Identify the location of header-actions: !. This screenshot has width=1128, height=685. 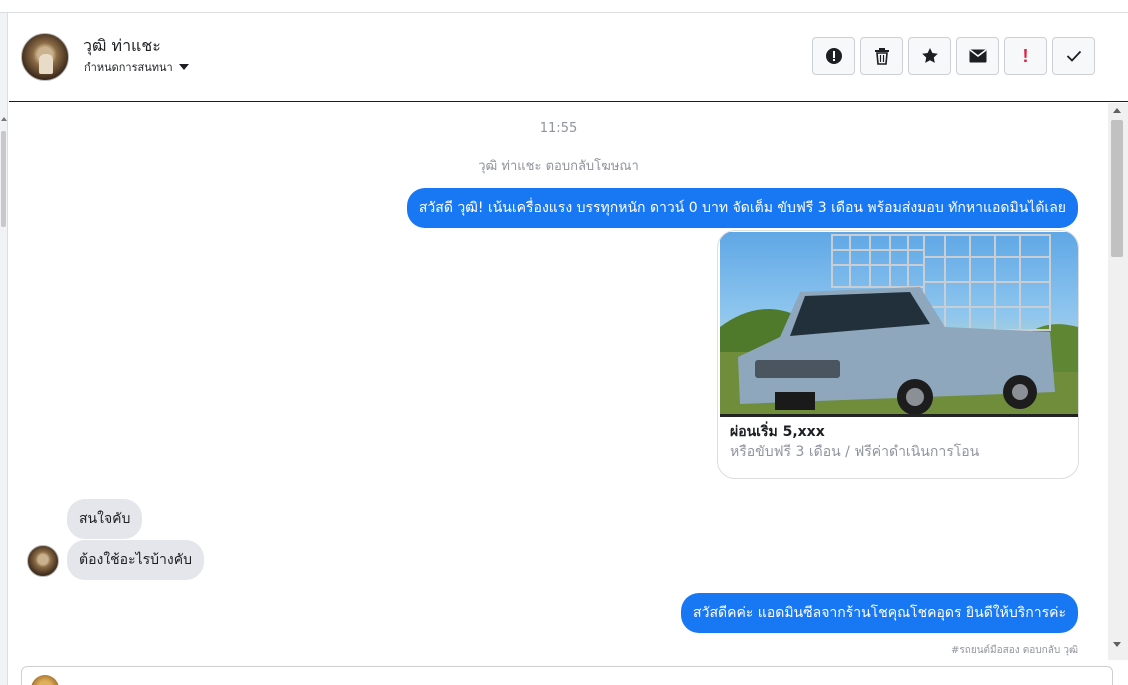
(953, 56).